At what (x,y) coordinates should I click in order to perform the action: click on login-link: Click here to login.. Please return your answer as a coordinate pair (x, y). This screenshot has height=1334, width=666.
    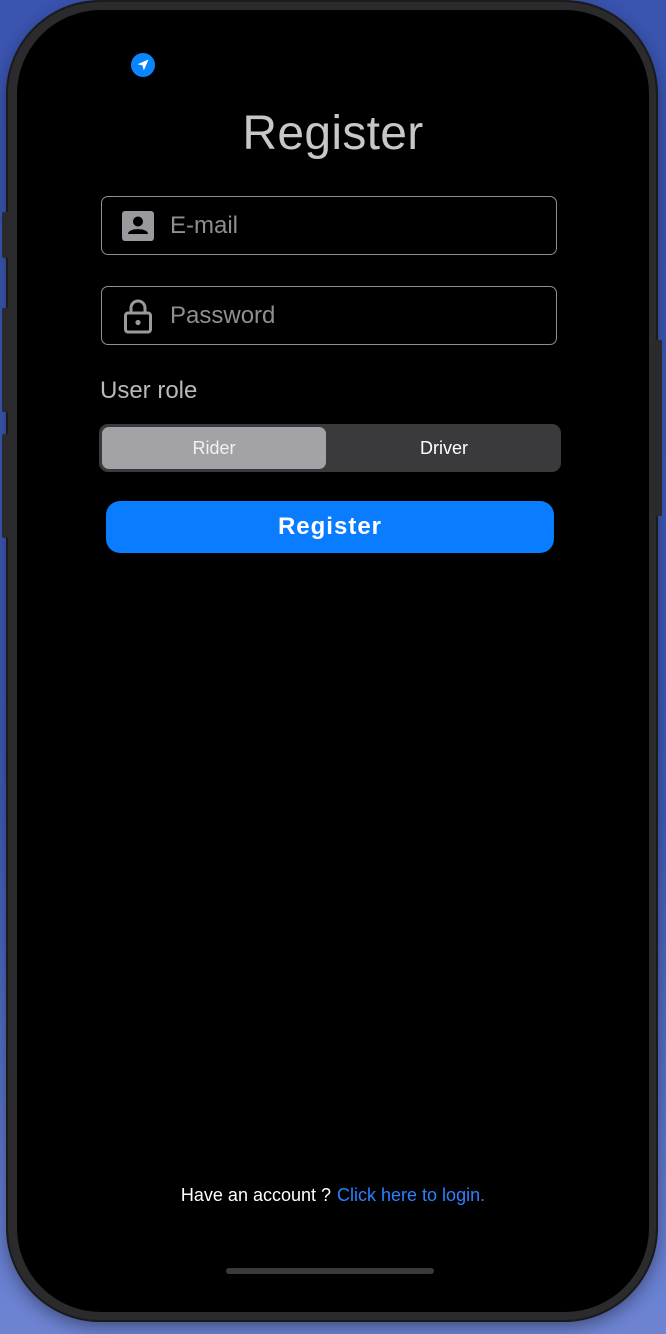
    Looking at the image, I should click on (411, 1195).